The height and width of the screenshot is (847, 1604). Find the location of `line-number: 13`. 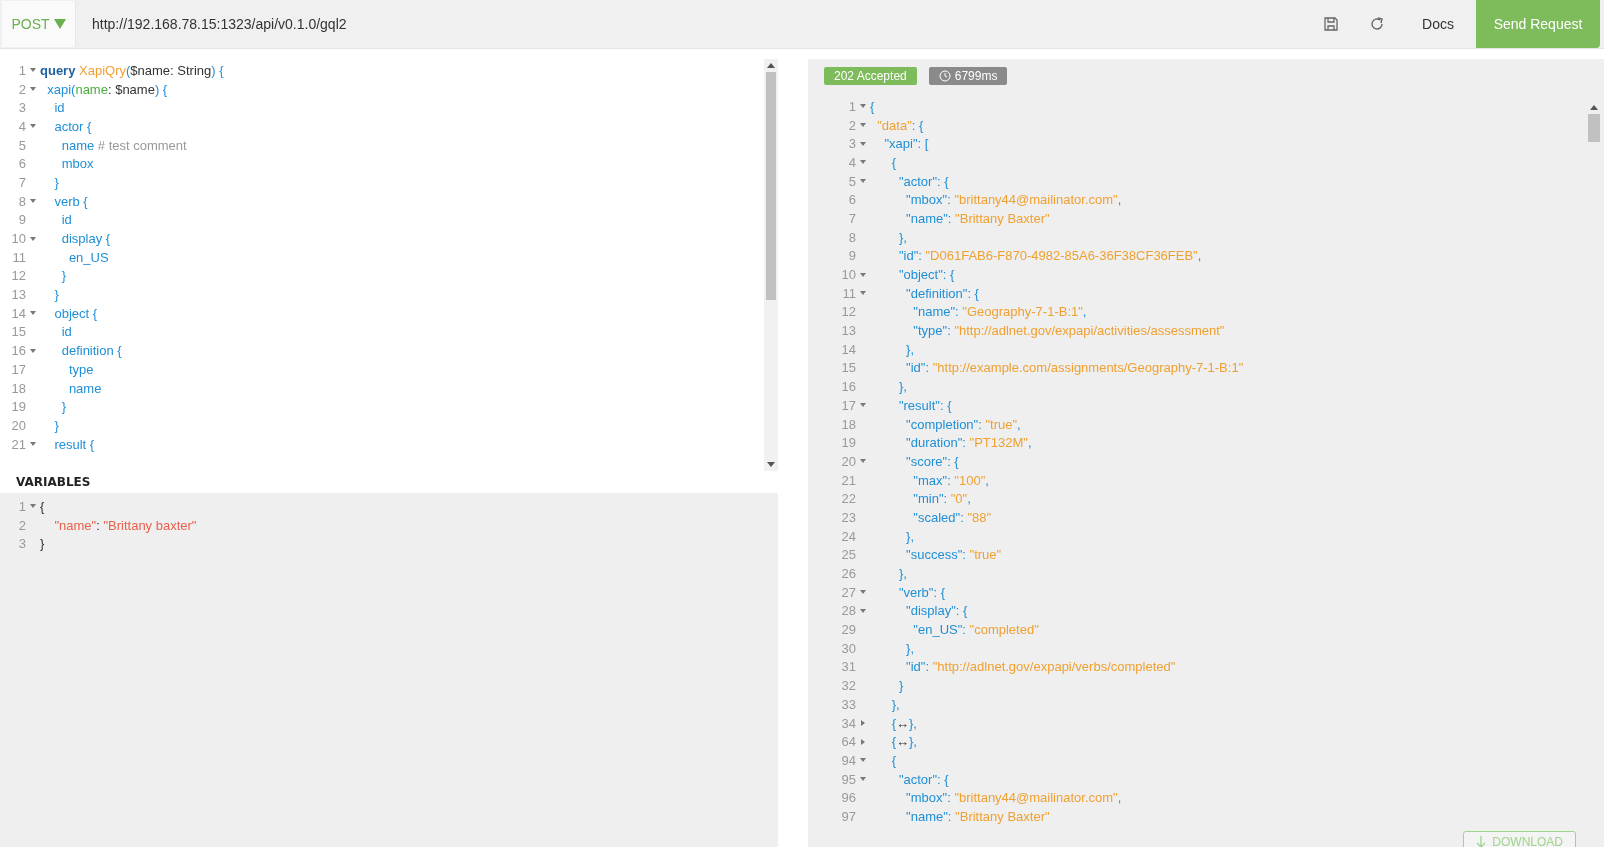

line-number: 13 is located at coordinates (848, 331).